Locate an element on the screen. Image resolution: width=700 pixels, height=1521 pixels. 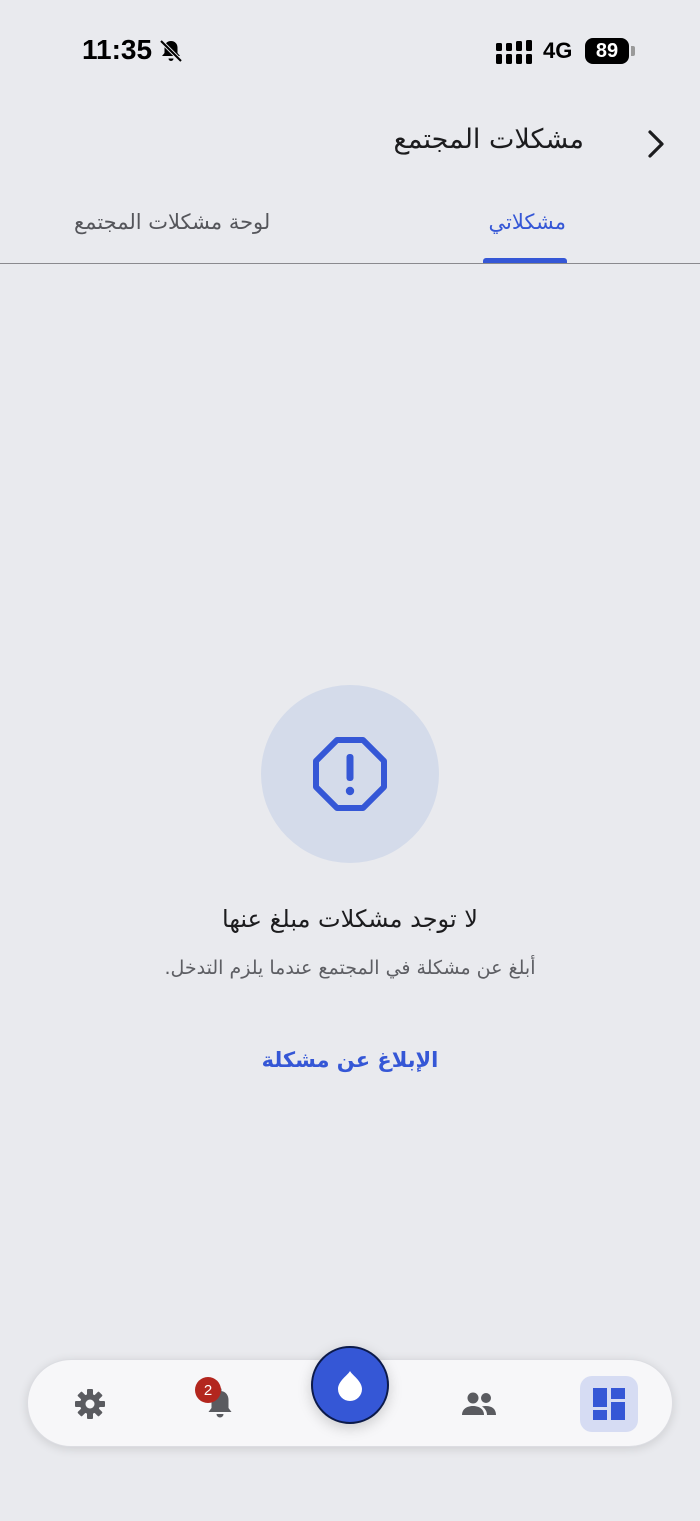
empty-state-icon-container is located at coordinates (350, 774).